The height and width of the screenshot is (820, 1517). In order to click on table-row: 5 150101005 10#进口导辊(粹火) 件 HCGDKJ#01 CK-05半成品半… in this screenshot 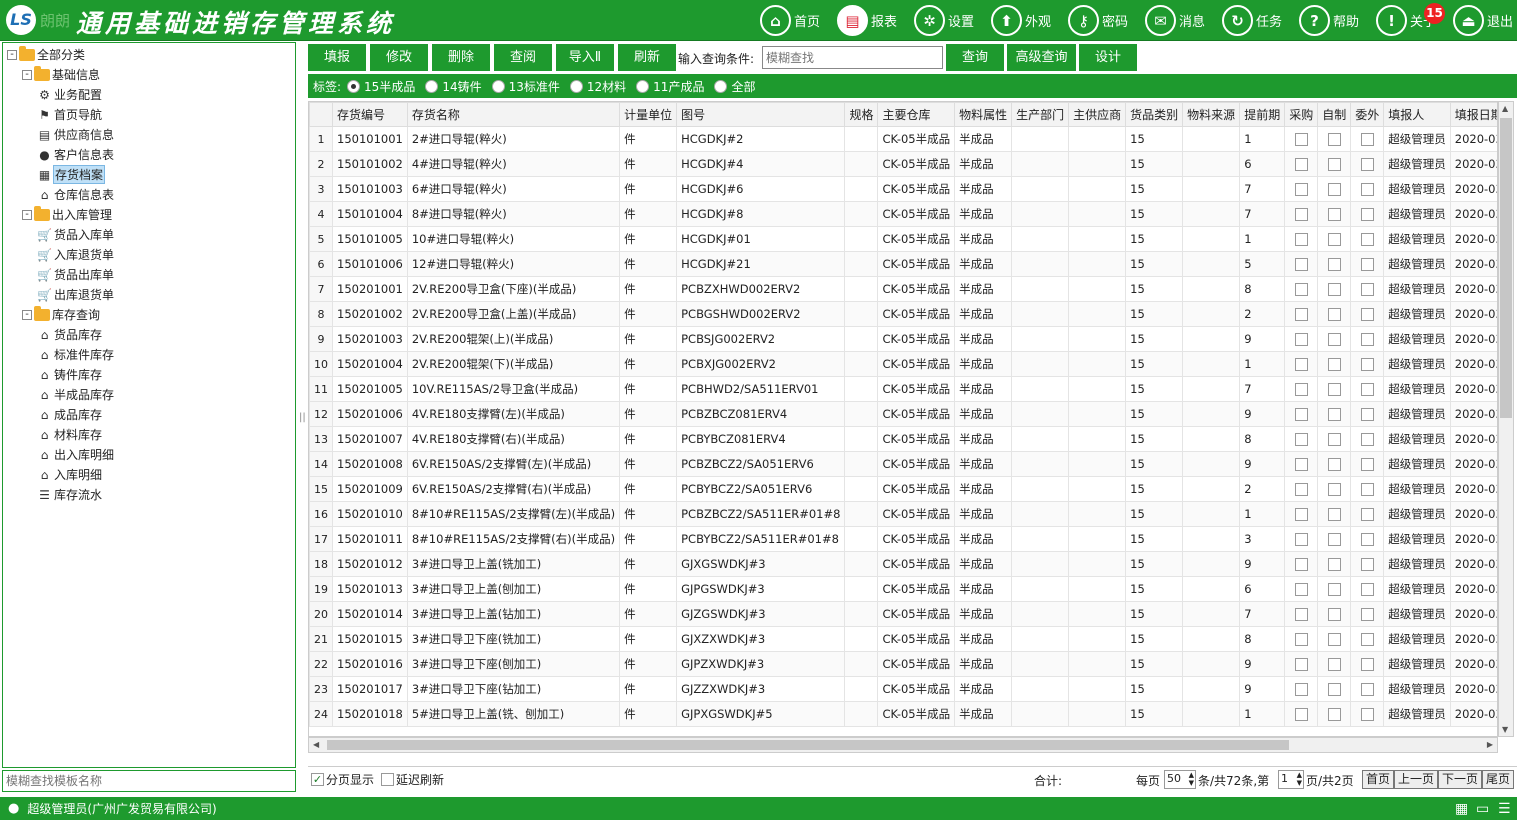, I will do `click(903, 239)`.